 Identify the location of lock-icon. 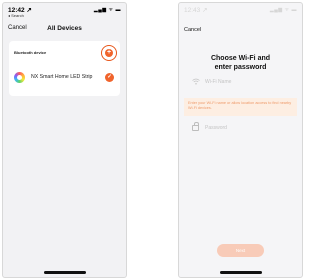
(195, 126).